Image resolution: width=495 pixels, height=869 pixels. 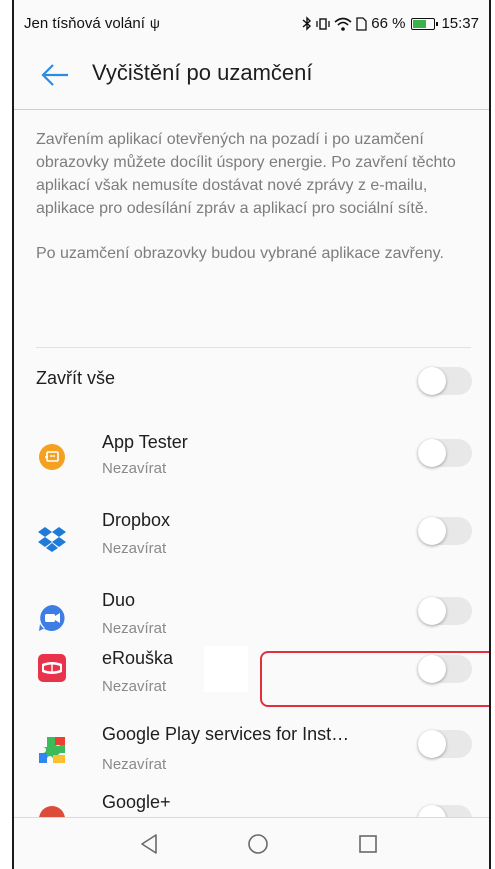 I want to click on app-name: Dropbox, so click(x=136, y=520).